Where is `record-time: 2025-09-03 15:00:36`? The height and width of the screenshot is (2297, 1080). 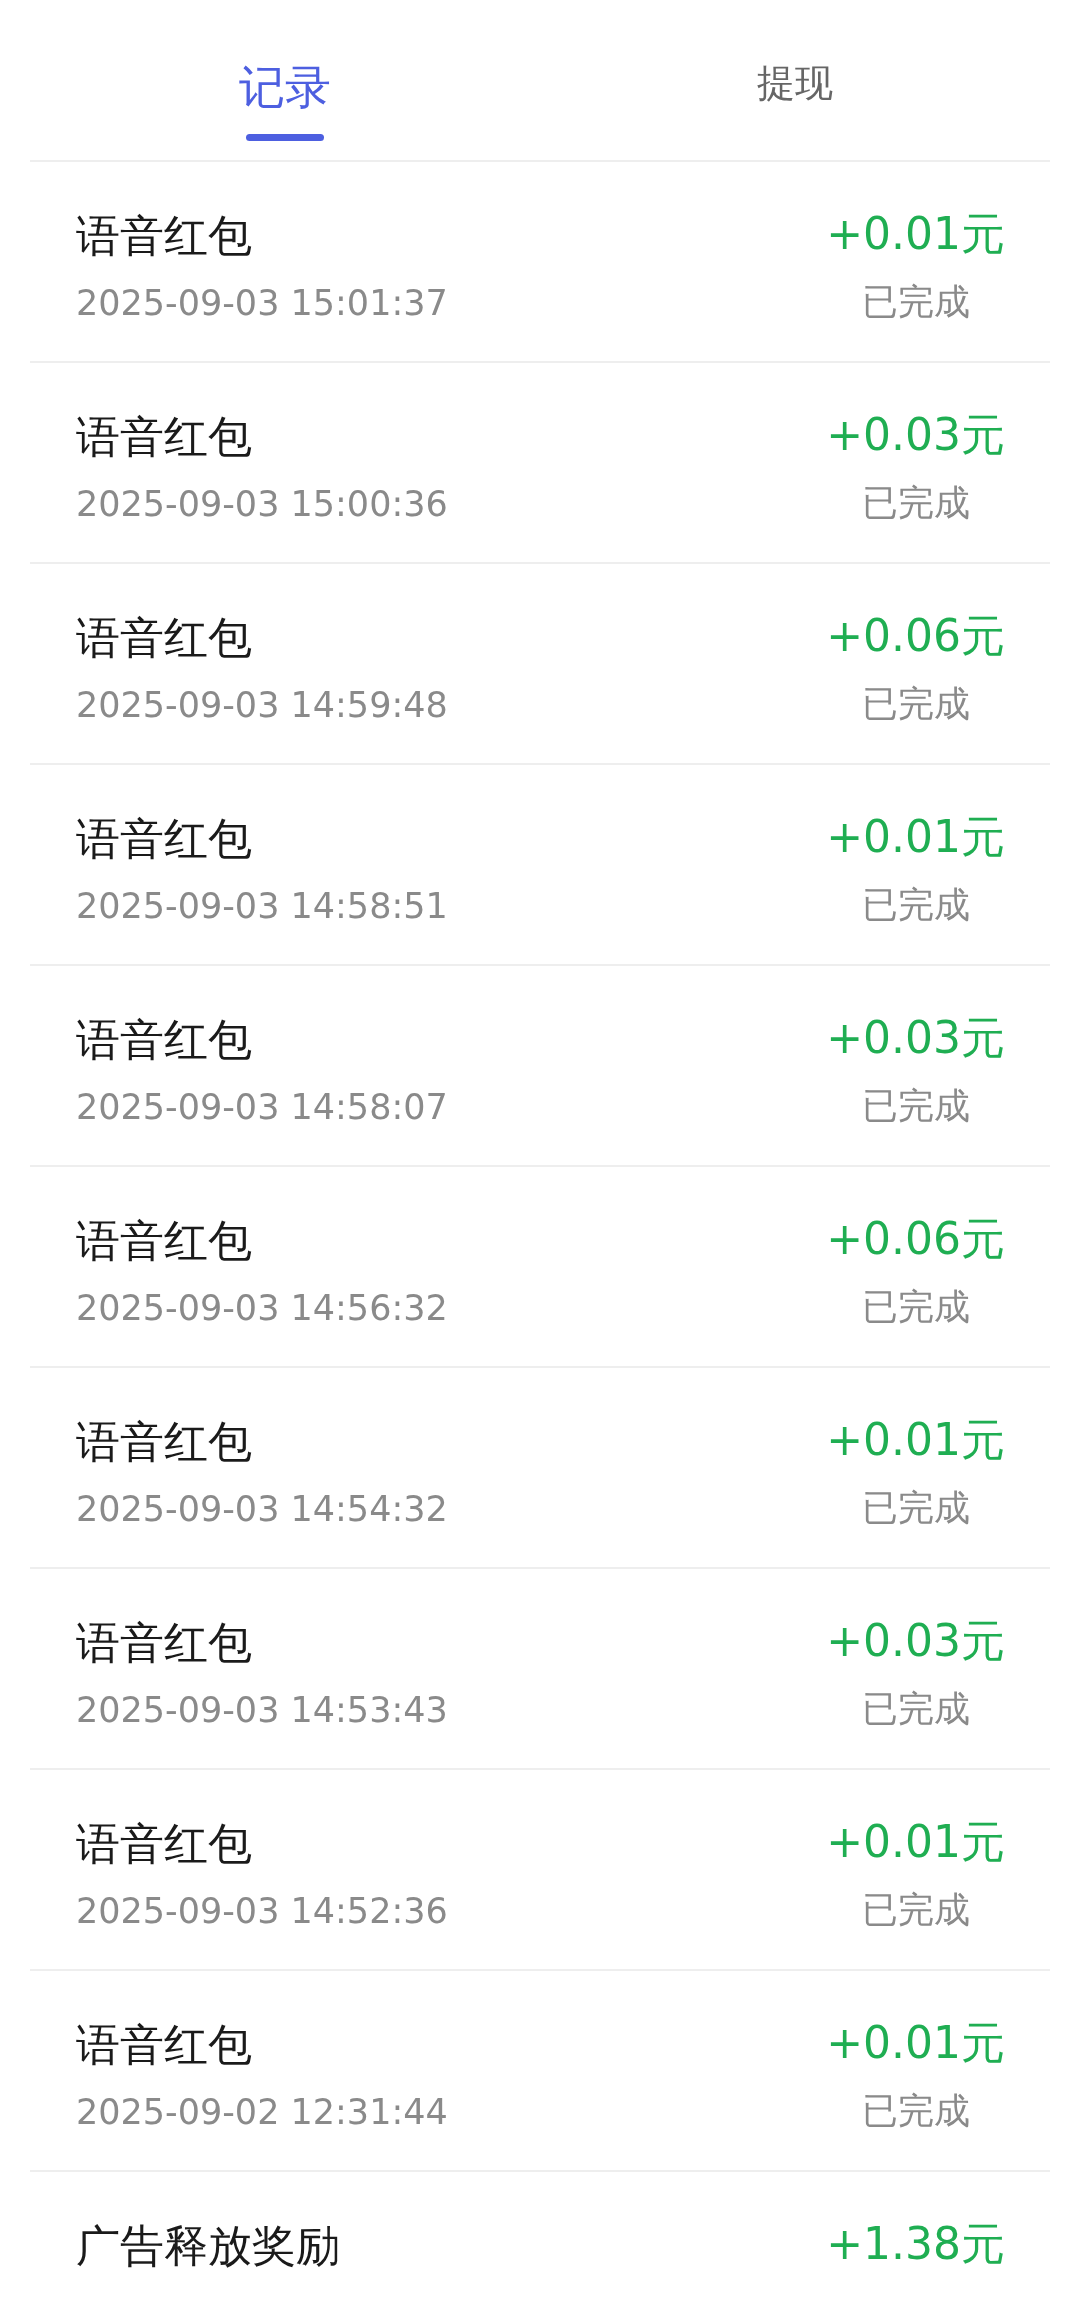 record-time: 2025-09-03 15:00:36 is located at coordinates (262, 504).